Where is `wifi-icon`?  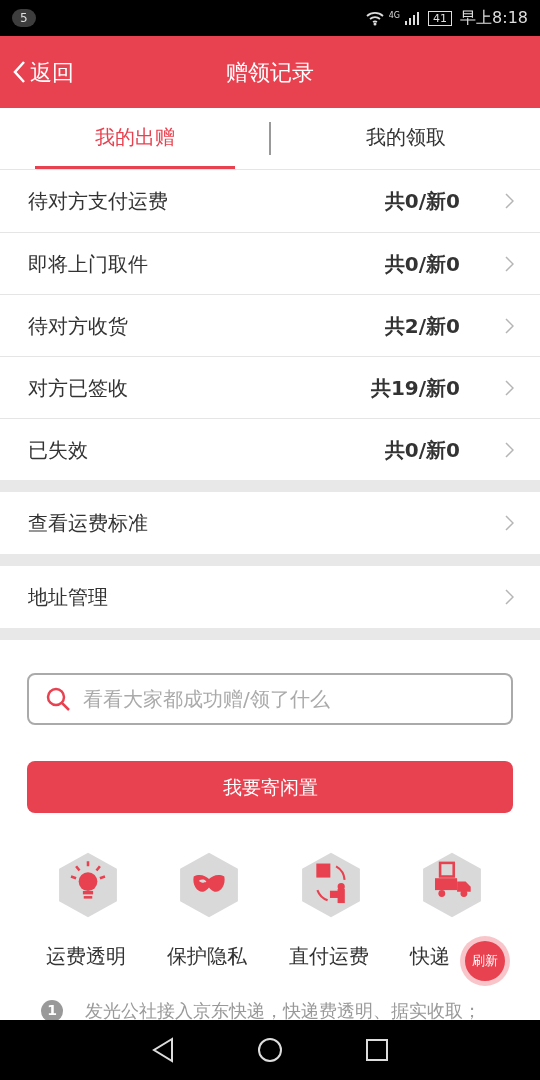 wifi-icon is located at coordinates (374, 18).